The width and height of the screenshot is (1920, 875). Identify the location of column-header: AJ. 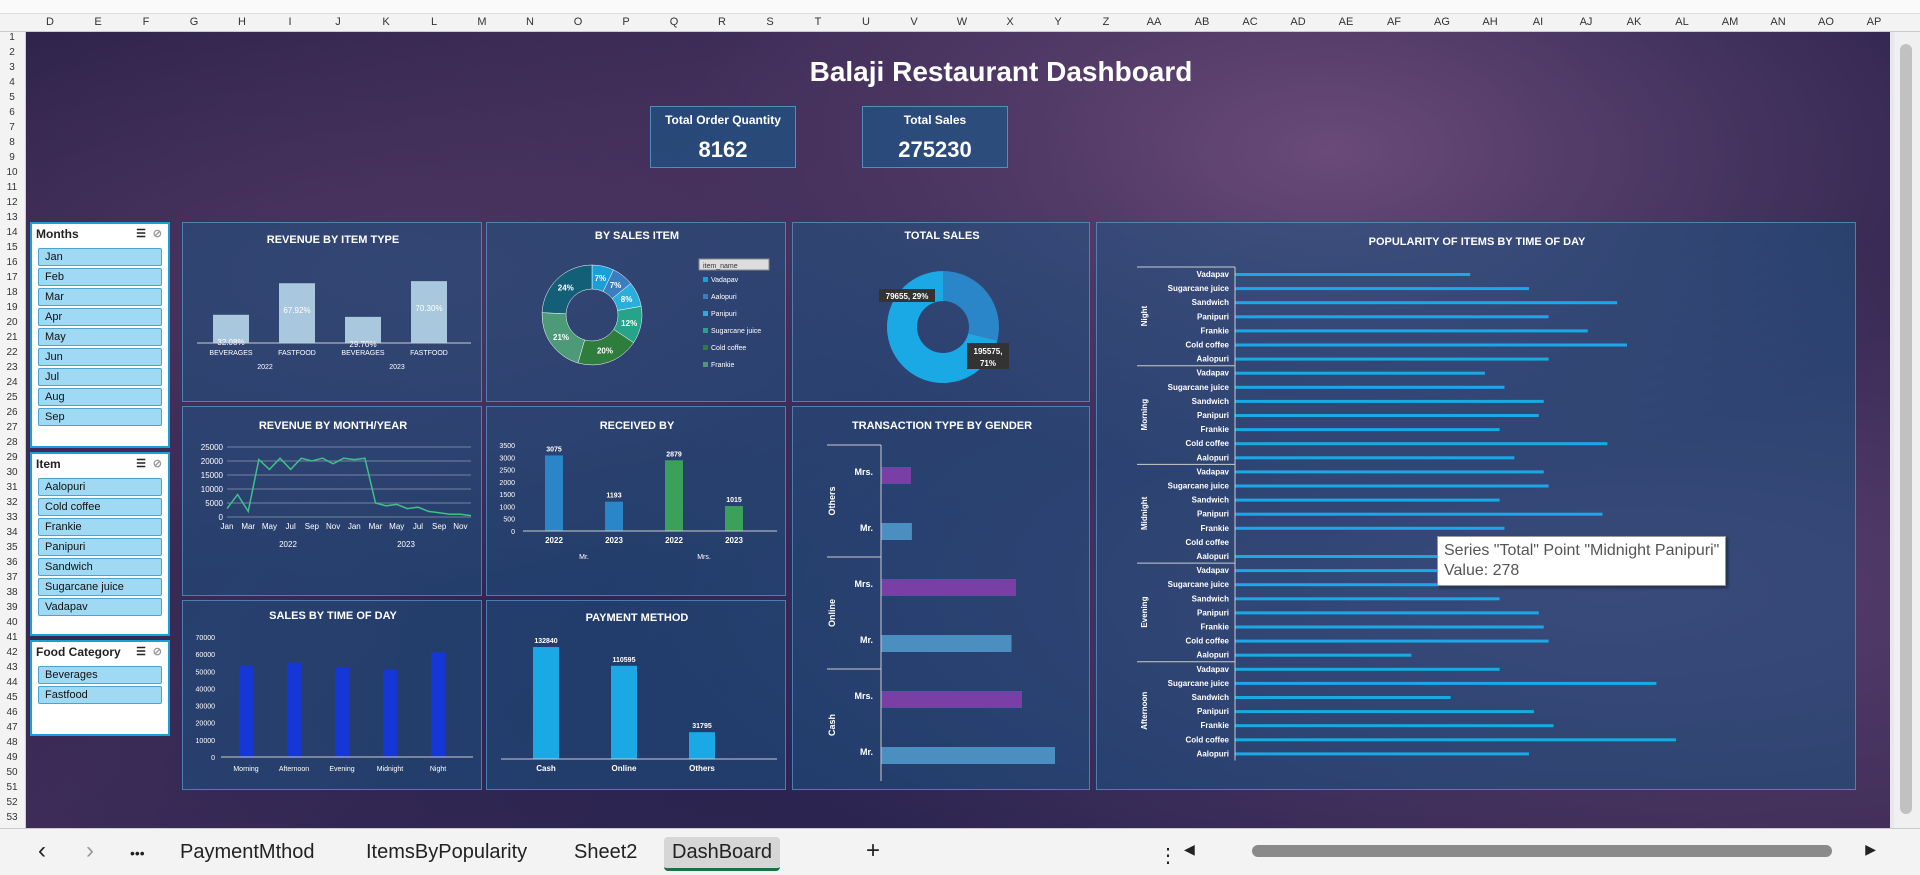
(1586, 22).